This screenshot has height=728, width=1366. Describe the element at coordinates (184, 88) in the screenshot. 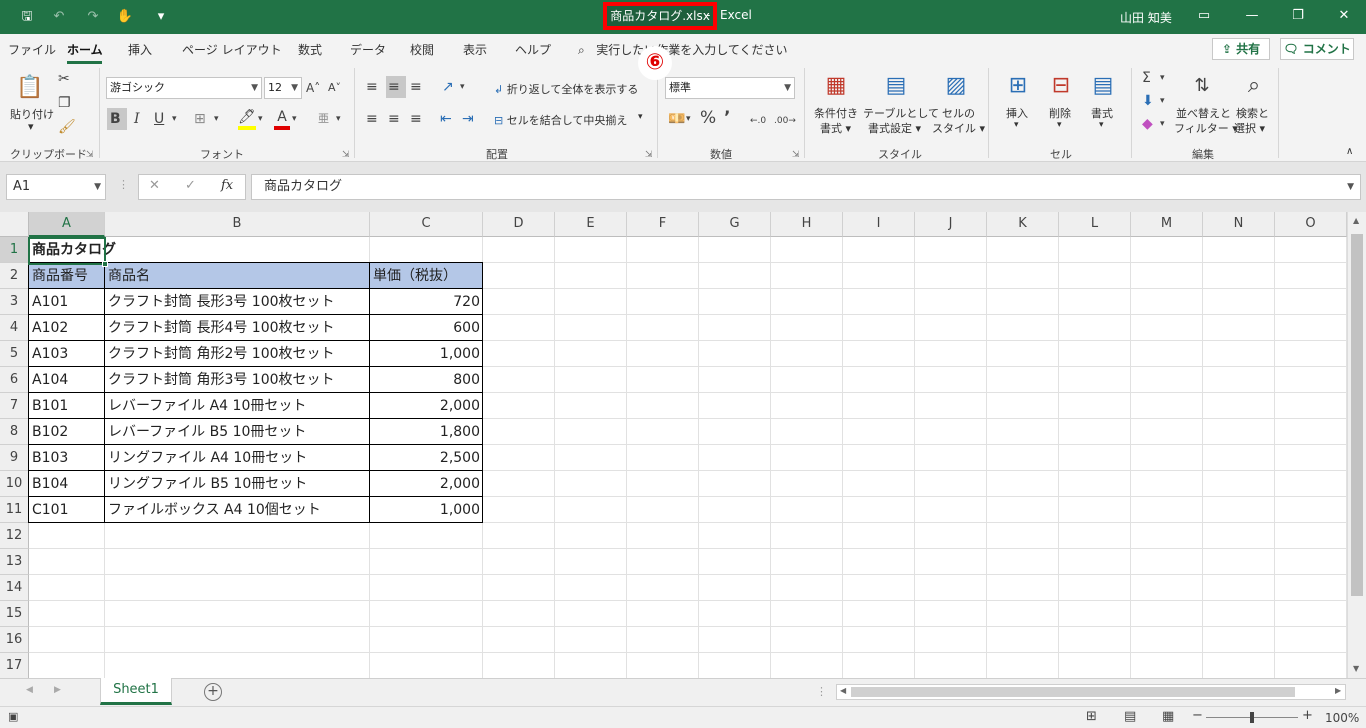

I see `font-name-combo: 游ゴシック ▼` at that location.